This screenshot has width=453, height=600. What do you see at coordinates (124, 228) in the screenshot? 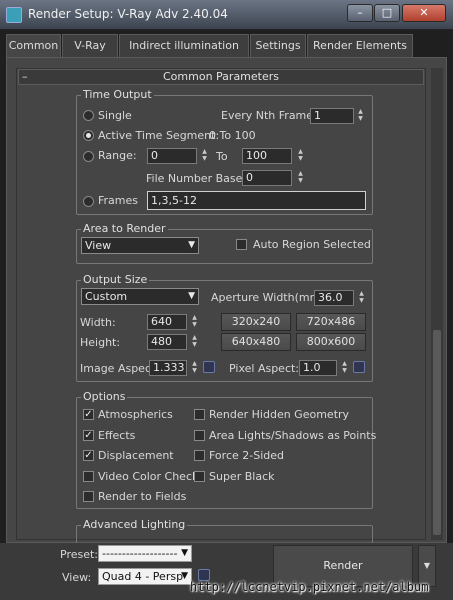
I see `area-to-render-title: Area to Render` at bounding box center [124, 228].